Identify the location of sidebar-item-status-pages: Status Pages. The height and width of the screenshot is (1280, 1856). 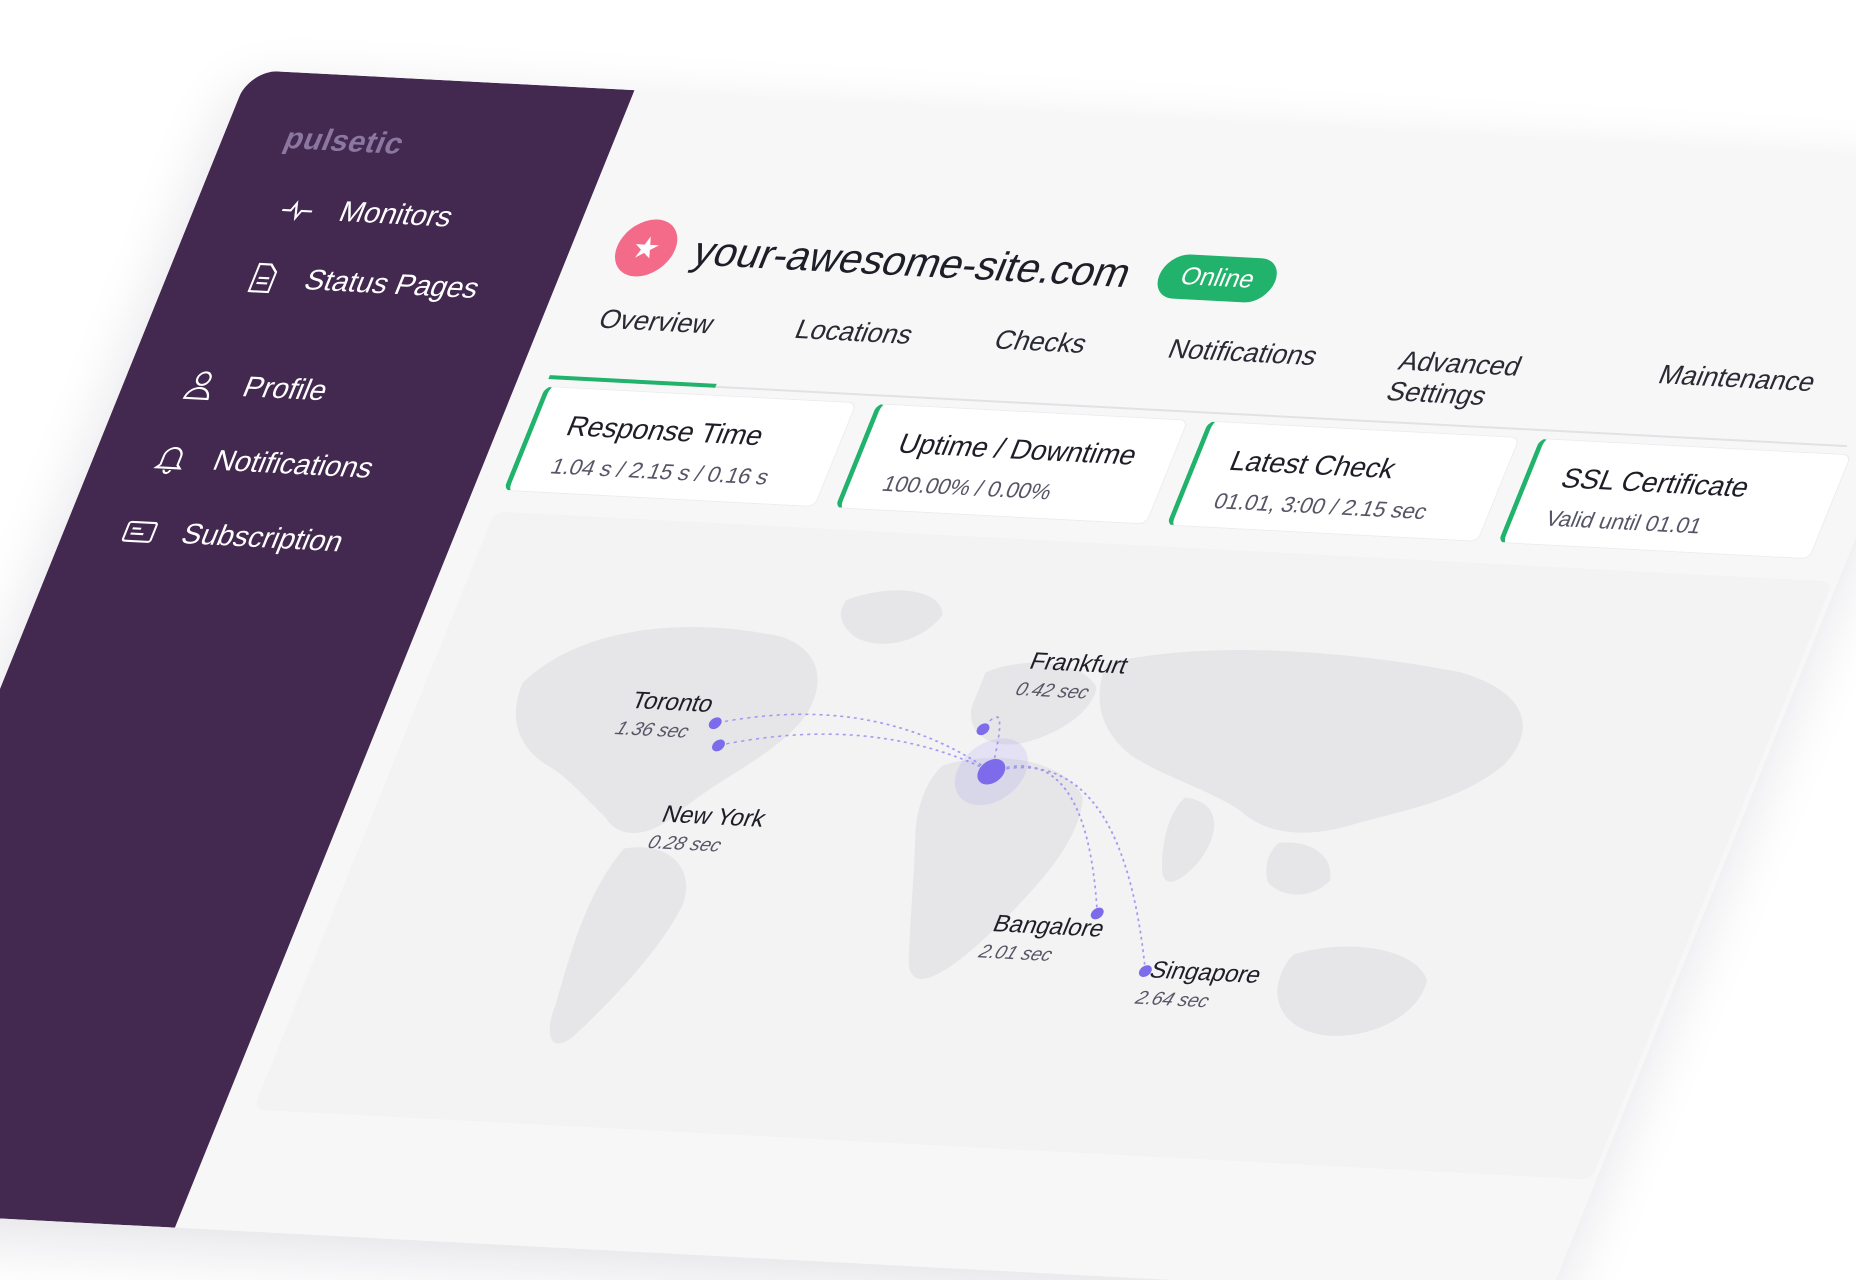
(362, 283).